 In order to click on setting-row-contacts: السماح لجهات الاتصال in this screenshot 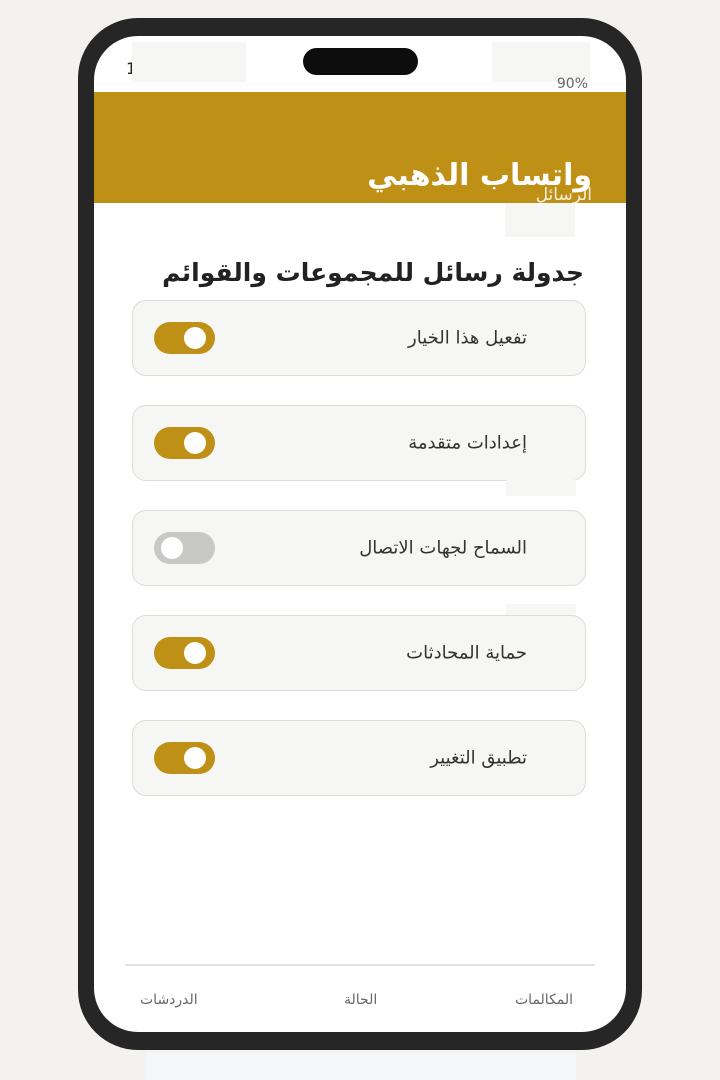, I will do `click(359, 548)`.